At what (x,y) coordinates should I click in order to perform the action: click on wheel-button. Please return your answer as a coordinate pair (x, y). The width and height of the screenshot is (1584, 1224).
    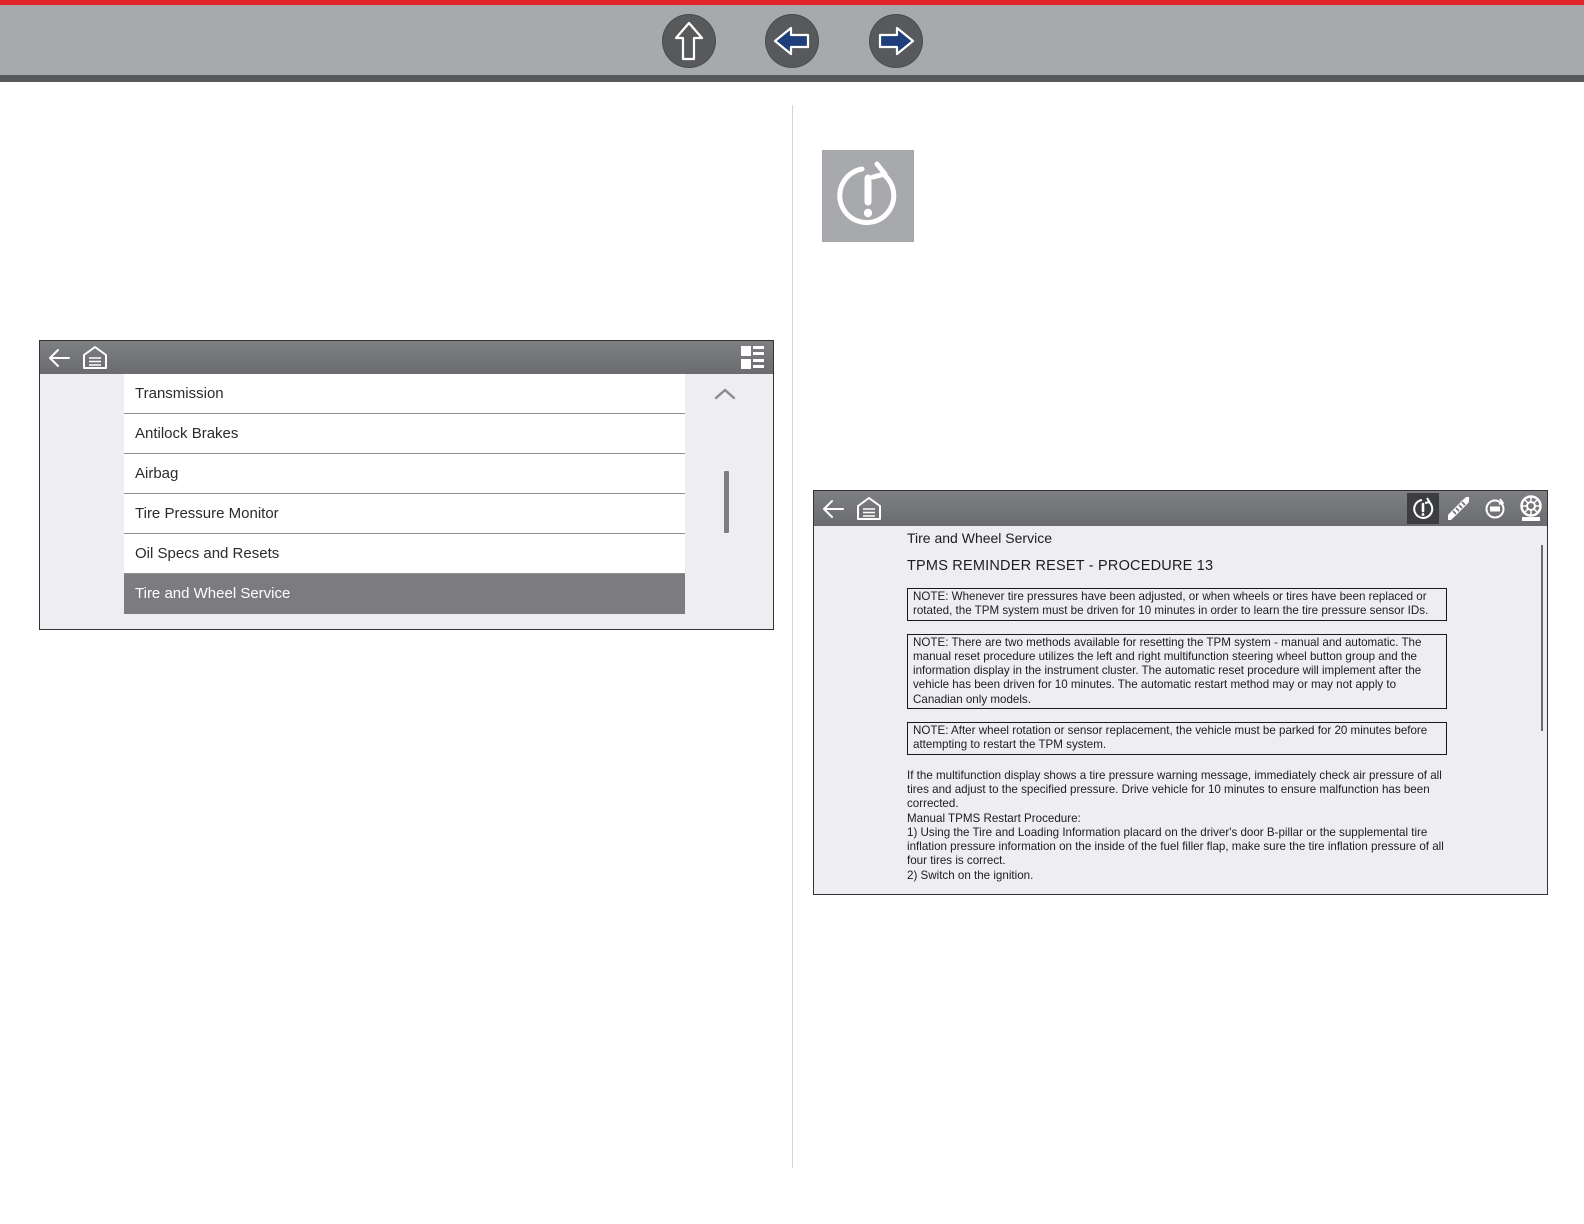
    Looking at the image, I should click on (1531, 508).